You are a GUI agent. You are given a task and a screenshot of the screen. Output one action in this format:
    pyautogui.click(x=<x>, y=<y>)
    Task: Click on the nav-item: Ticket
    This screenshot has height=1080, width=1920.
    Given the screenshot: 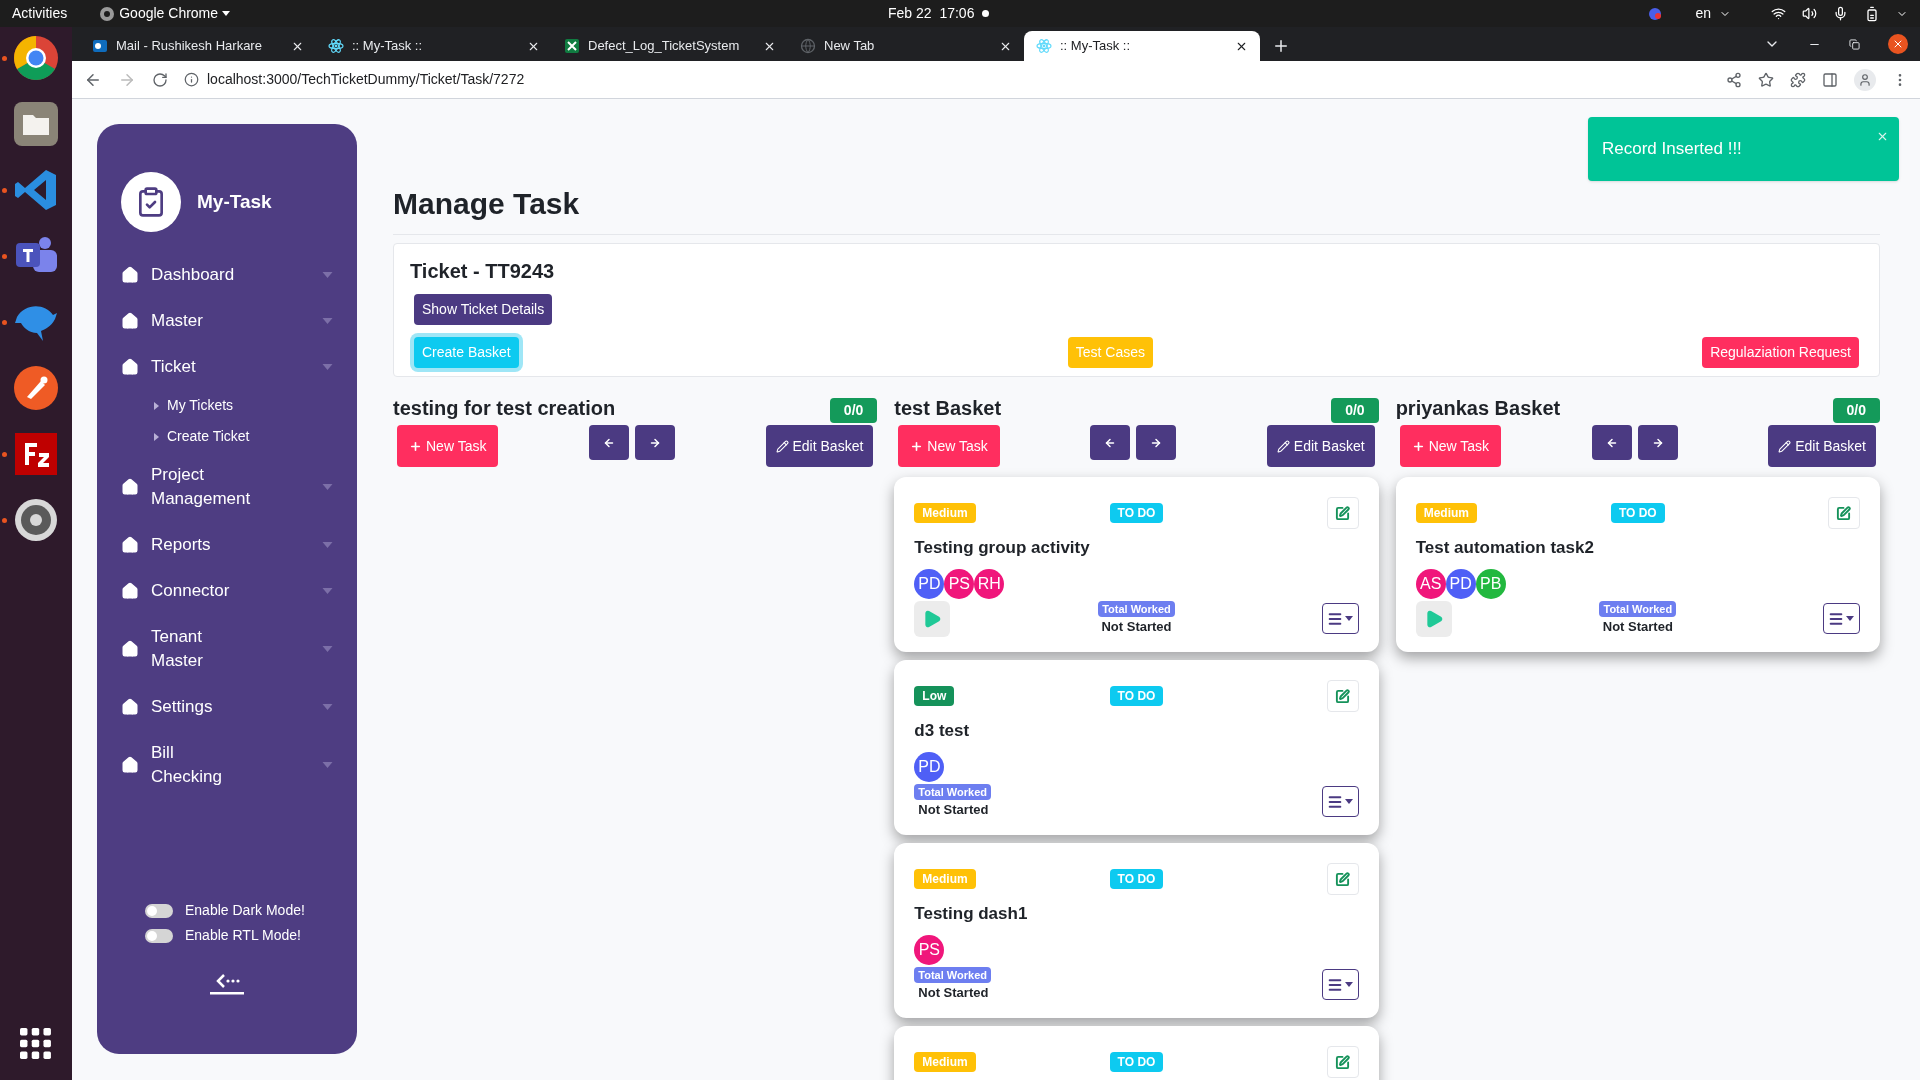 What is the action you would take?
    pyautogui.click(x=227, y=367)
    